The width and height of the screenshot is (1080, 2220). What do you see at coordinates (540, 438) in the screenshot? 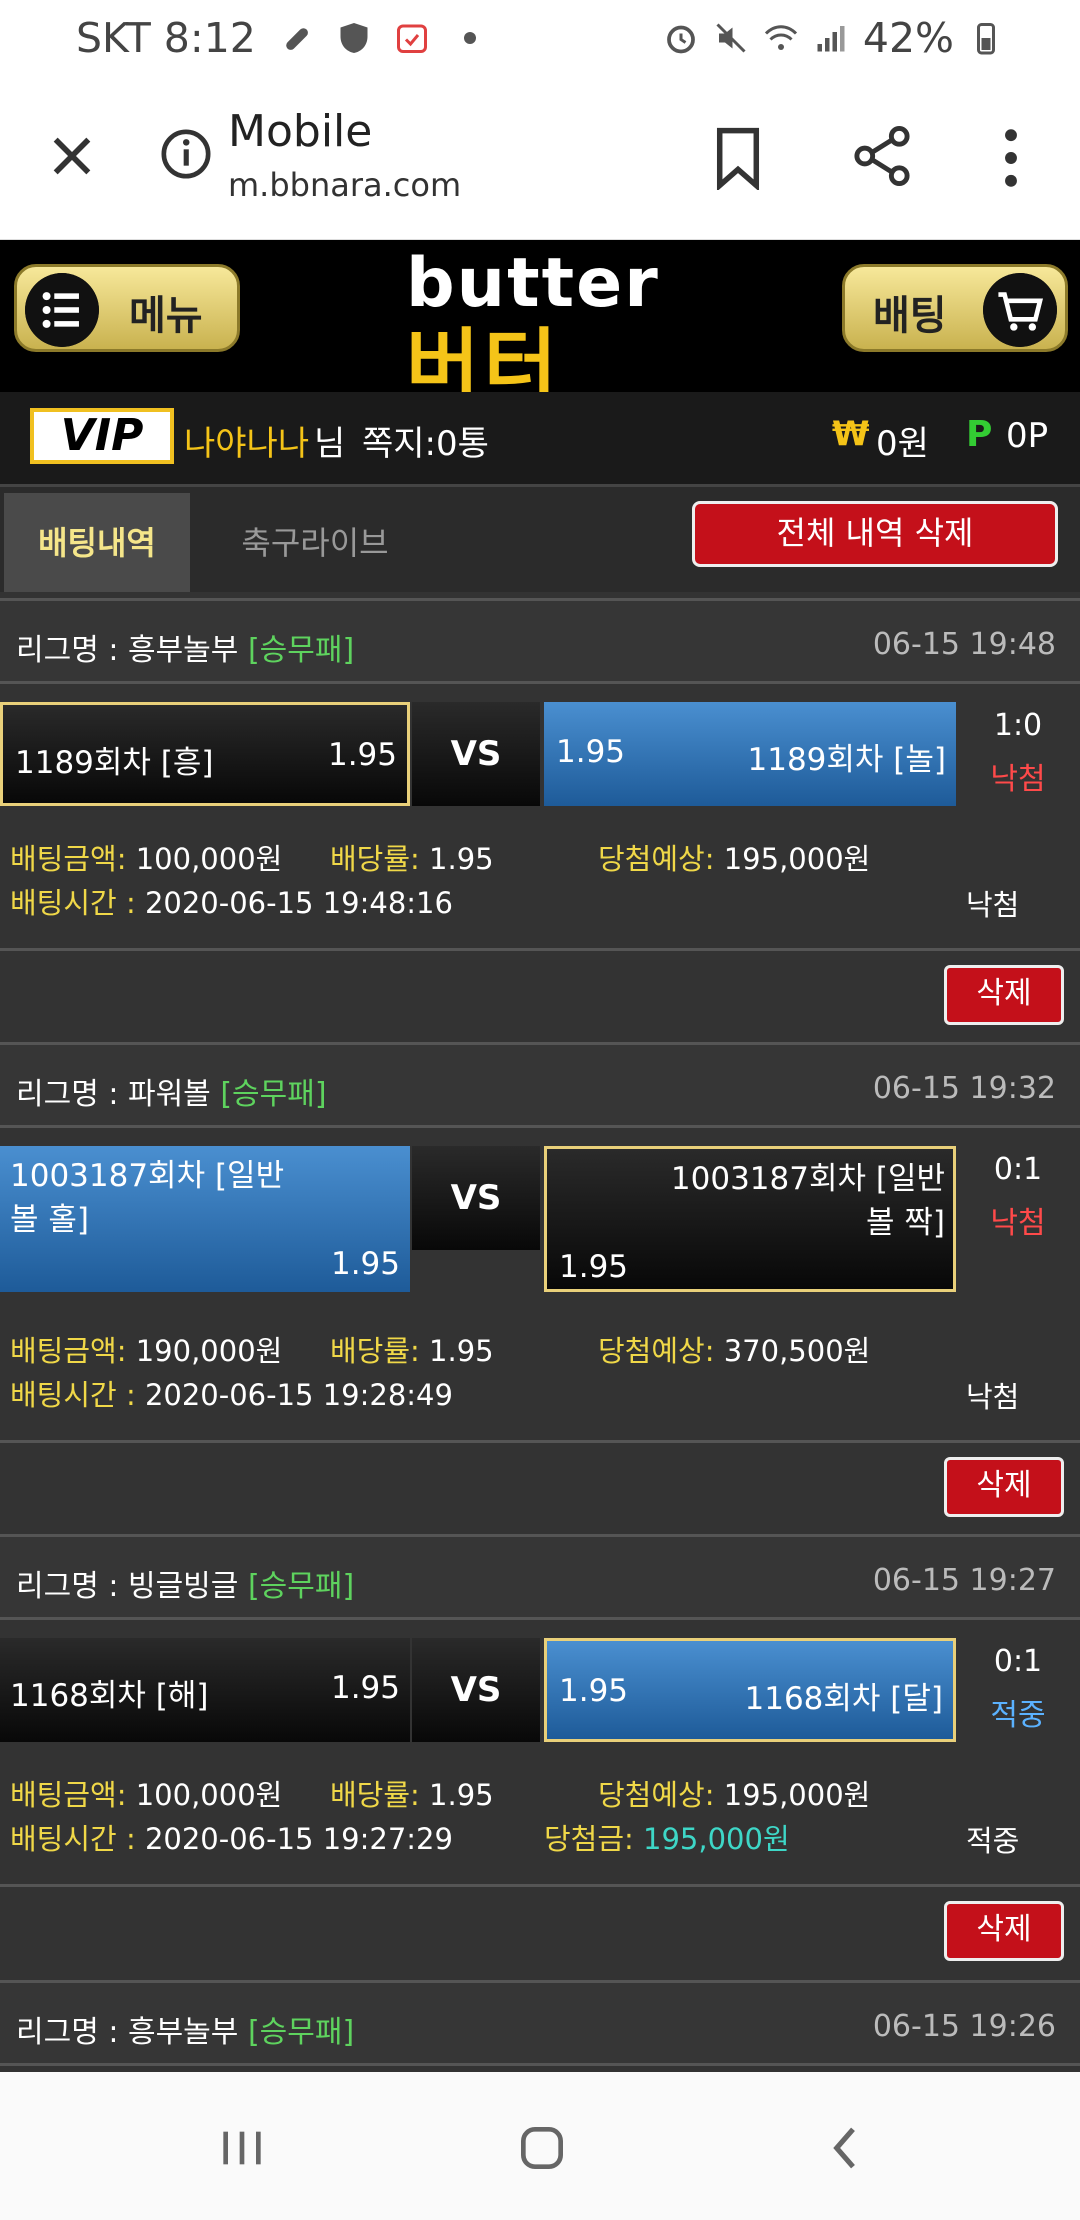
I see `user-info-bar: VIP 나야나나 님 쪽지:0통 ₩ 0원 P 0P` at bounding box center [540, 438].